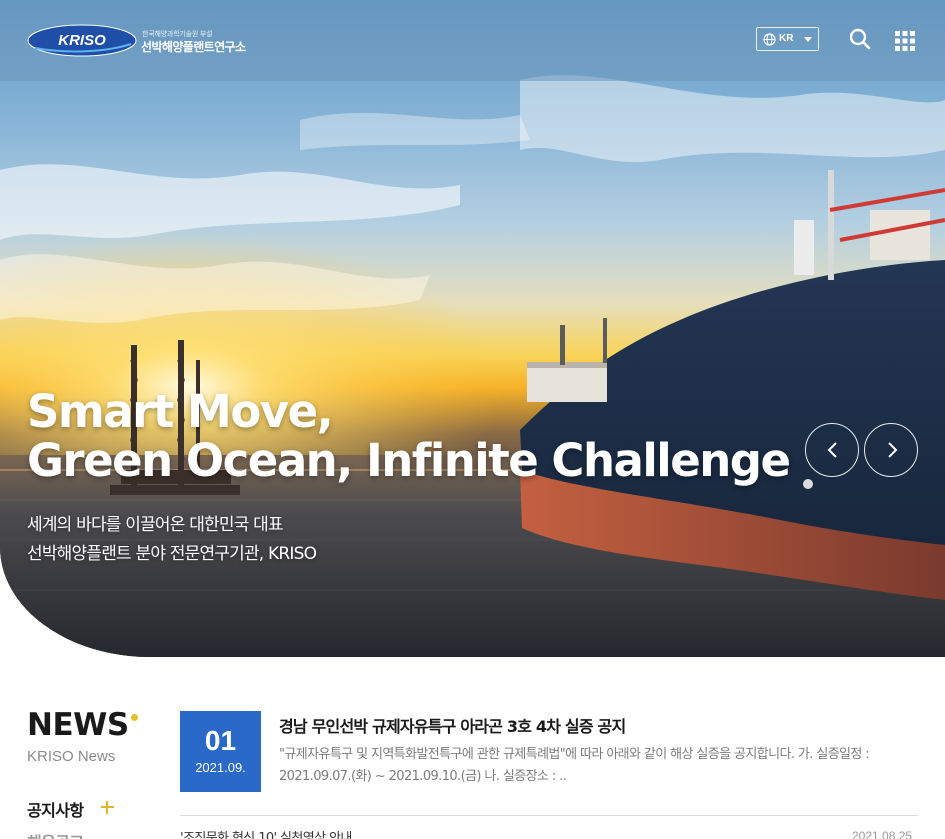 The width and height of the screenshot is (945, 839). What do you see at coordinates (55, 834) in the screenshot?
I see `news-tab-recruit: 채용공고` at bounding box center [55, 834].